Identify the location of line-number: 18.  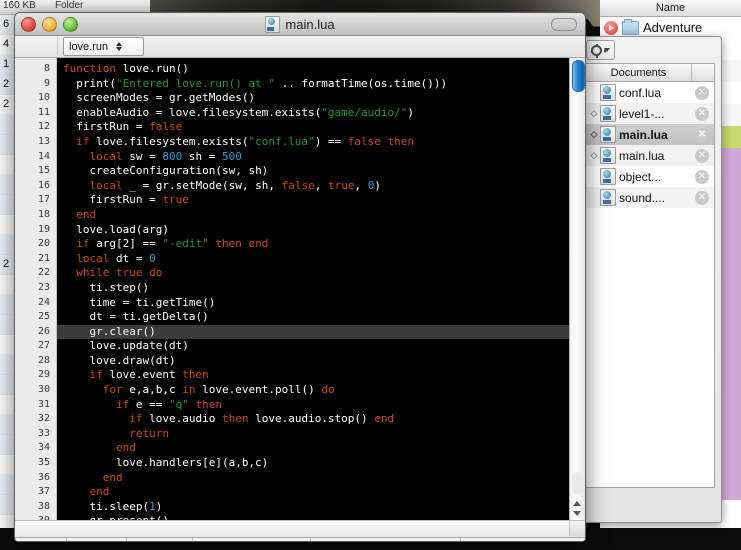
(43, 214).